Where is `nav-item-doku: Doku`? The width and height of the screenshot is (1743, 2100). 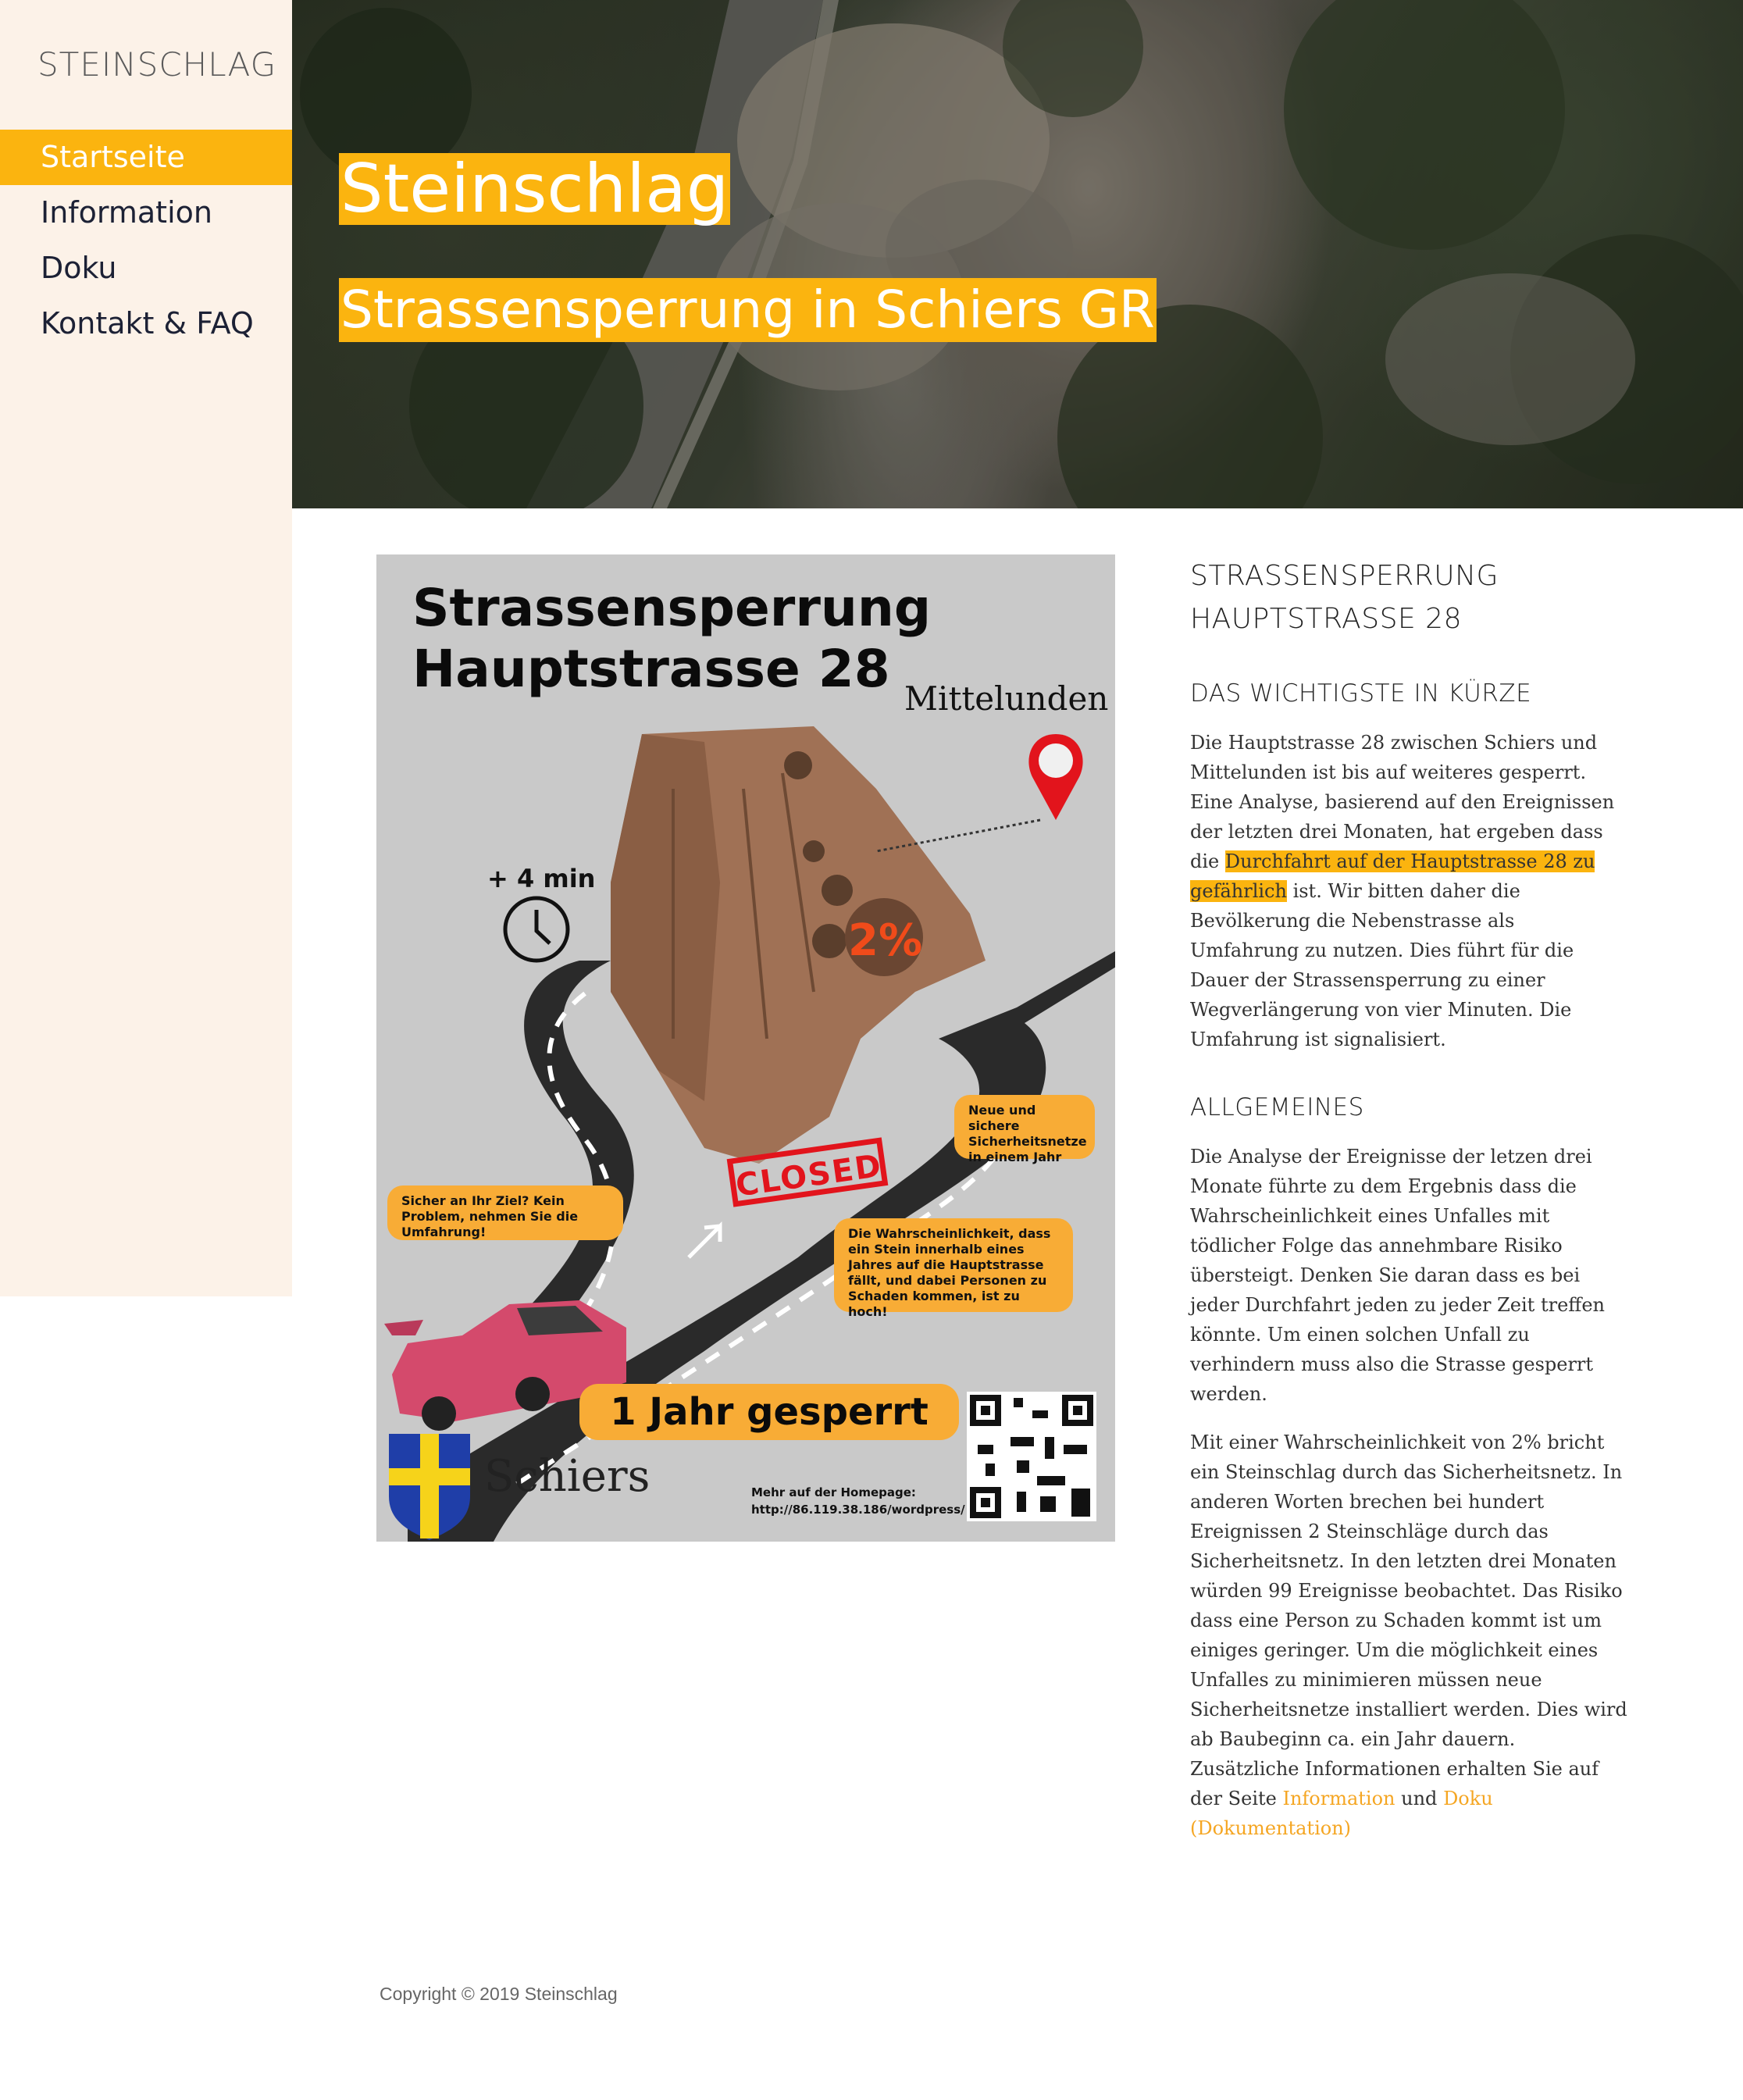 nav-item-doku: Doku is located at coordinates (146, 269).